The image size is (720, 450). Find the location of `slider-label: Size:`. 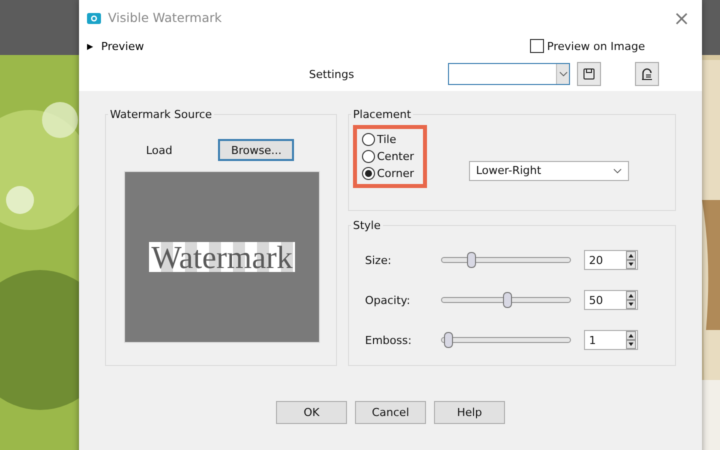

slider-label: Size: is located at coordinates (378, 260).